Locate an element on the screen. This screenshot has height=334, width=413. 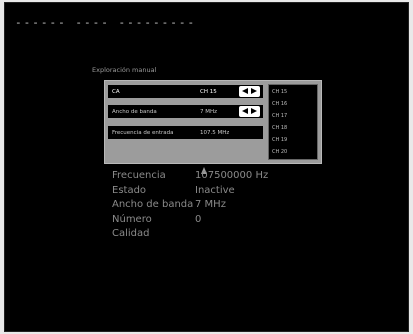
channel-item: CH 15 is located at coordinates (279, 92).